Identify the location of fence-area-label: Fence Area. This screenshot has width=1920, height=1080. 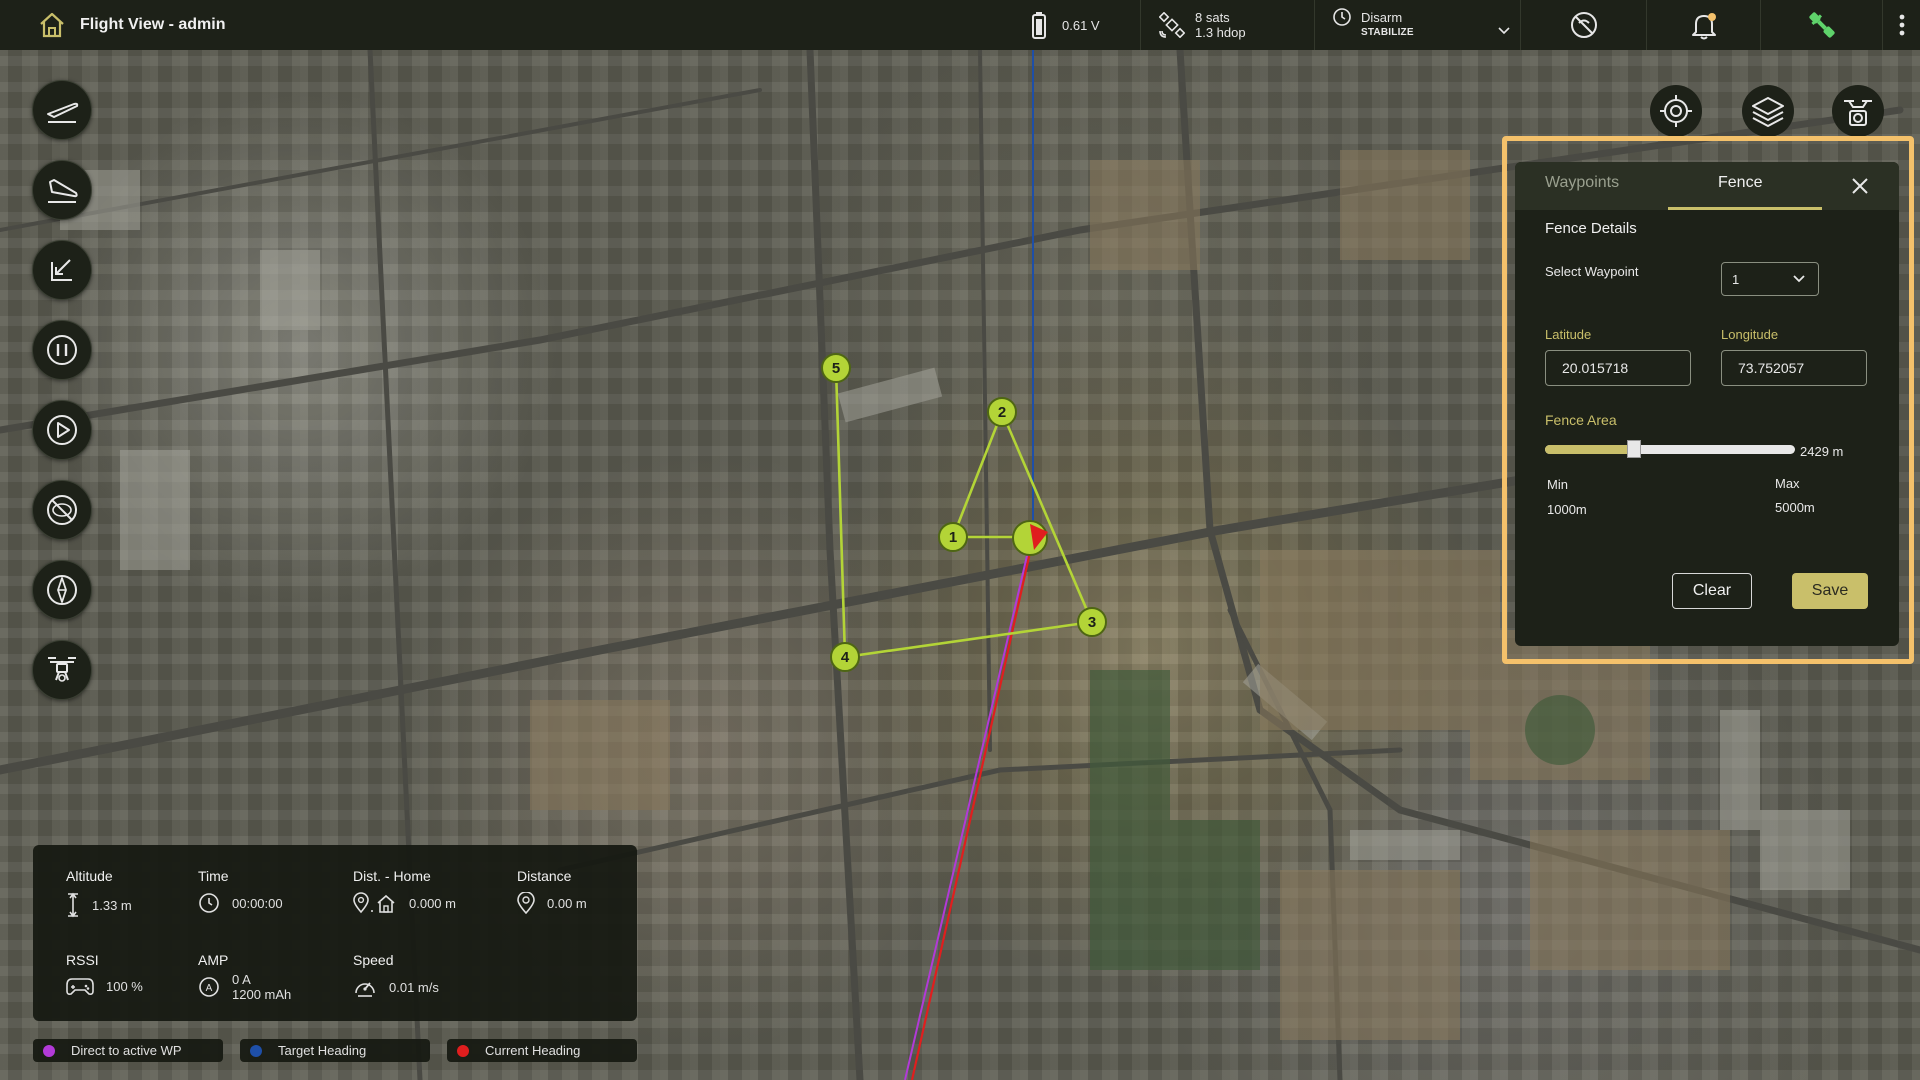
(1581, 420).